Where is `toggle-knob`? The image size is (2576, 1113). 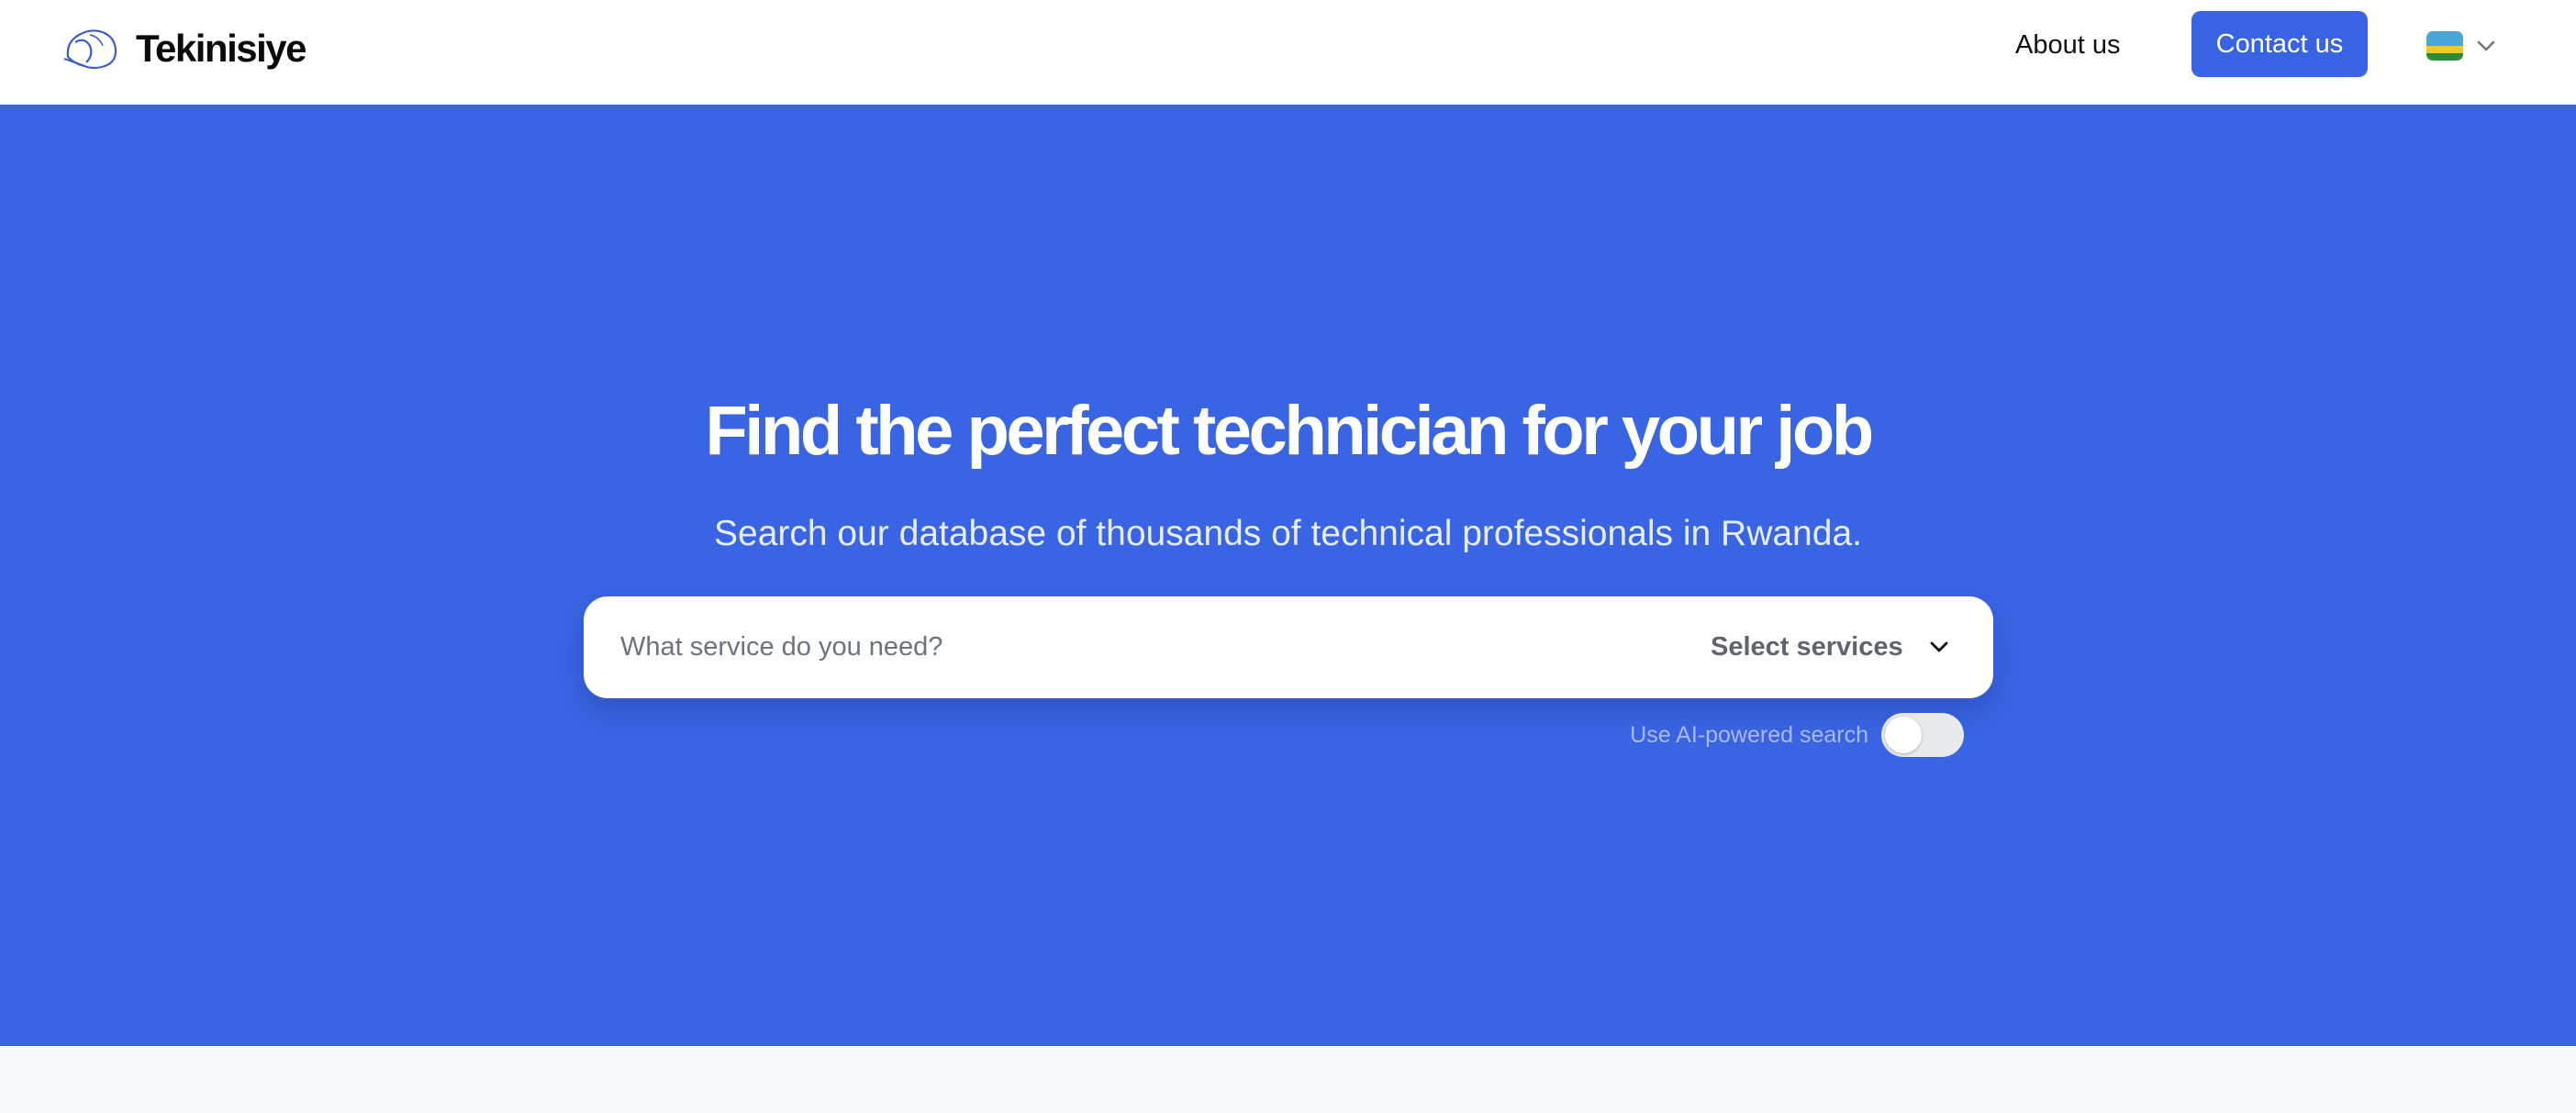
toggle-knob is located at coordinates (1904, 735).